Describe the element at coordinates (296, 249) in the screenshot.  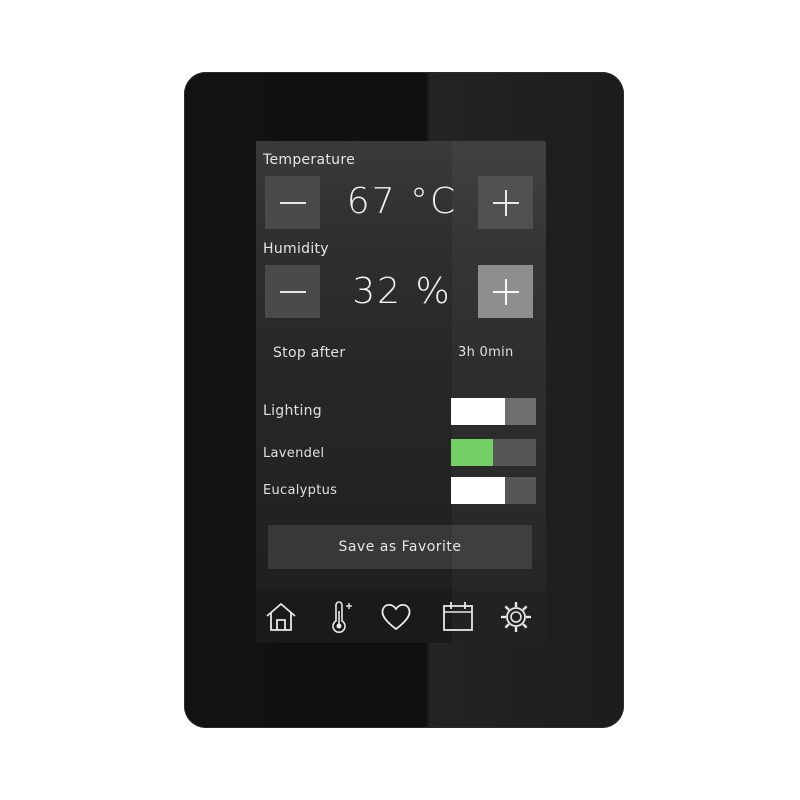
I see `humidity-label: Humidity` at that location.